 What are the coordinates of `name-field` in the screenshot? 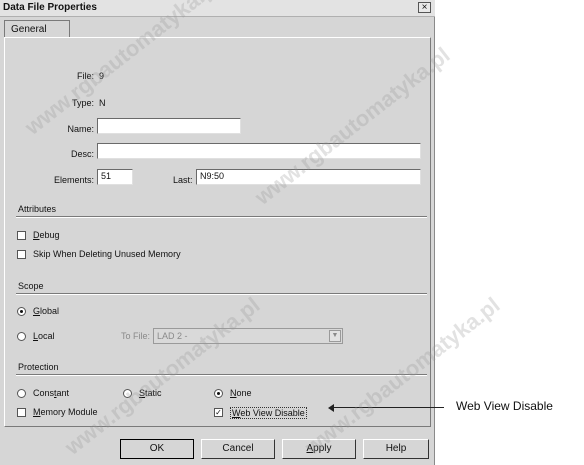 It's located at (169, 126).